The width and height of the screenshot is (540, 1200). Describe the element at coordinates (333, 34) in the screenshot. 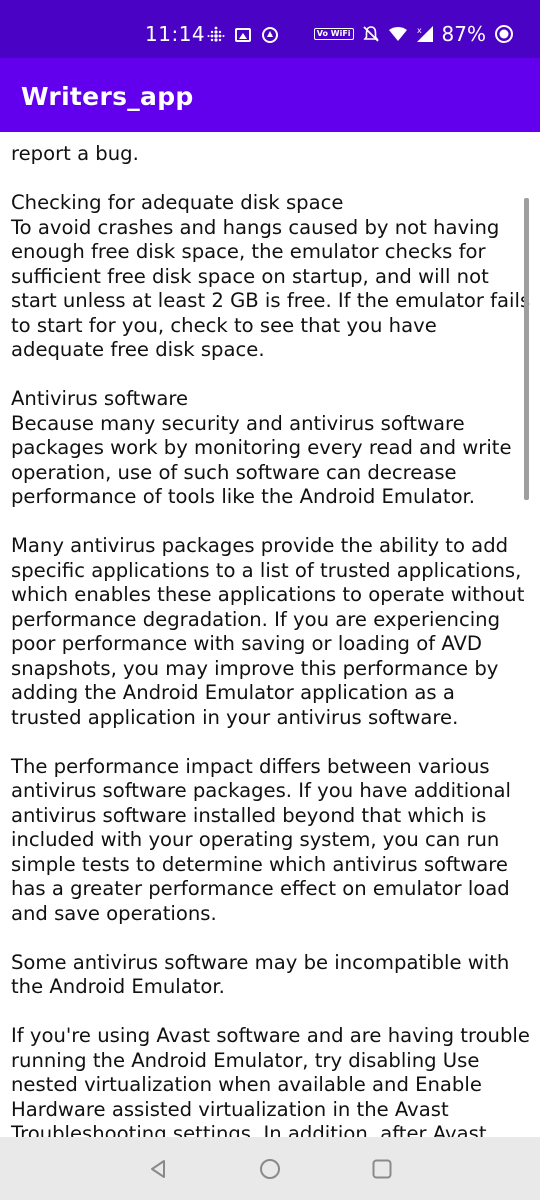

I see `vowifi-icon: Vo WiFi` at that location.